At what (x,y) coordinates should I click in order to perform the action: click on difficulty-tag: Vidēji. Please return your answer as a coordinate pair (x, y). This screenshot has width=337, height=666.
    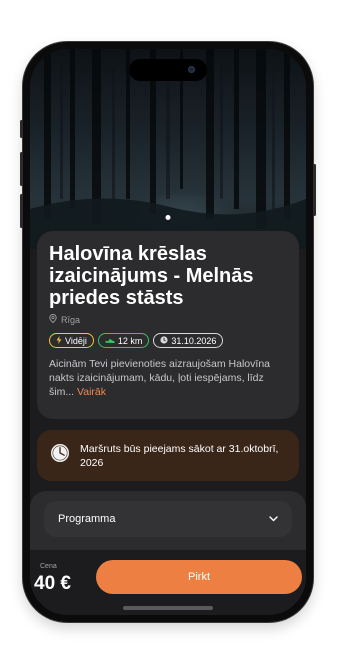
    Looking at the image, I should click on (71, 340).